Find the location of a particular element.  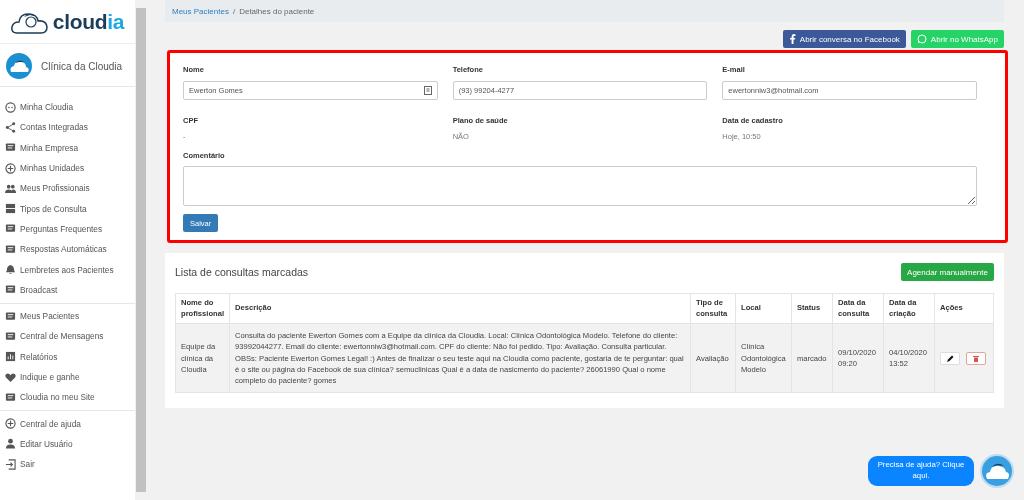

sidebar-item: Editar Usuário is located at coordinates (67, 444).